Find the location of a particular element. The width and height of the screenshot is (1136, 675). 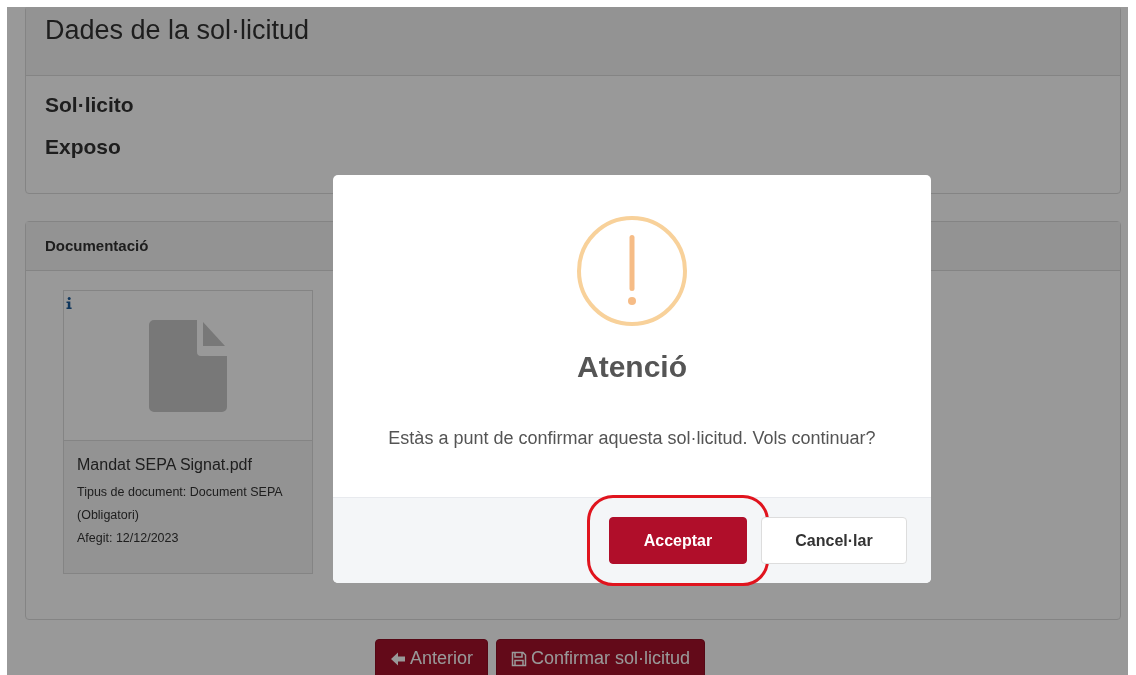

section-heading: Exposo is located at coordinates (83, 147).